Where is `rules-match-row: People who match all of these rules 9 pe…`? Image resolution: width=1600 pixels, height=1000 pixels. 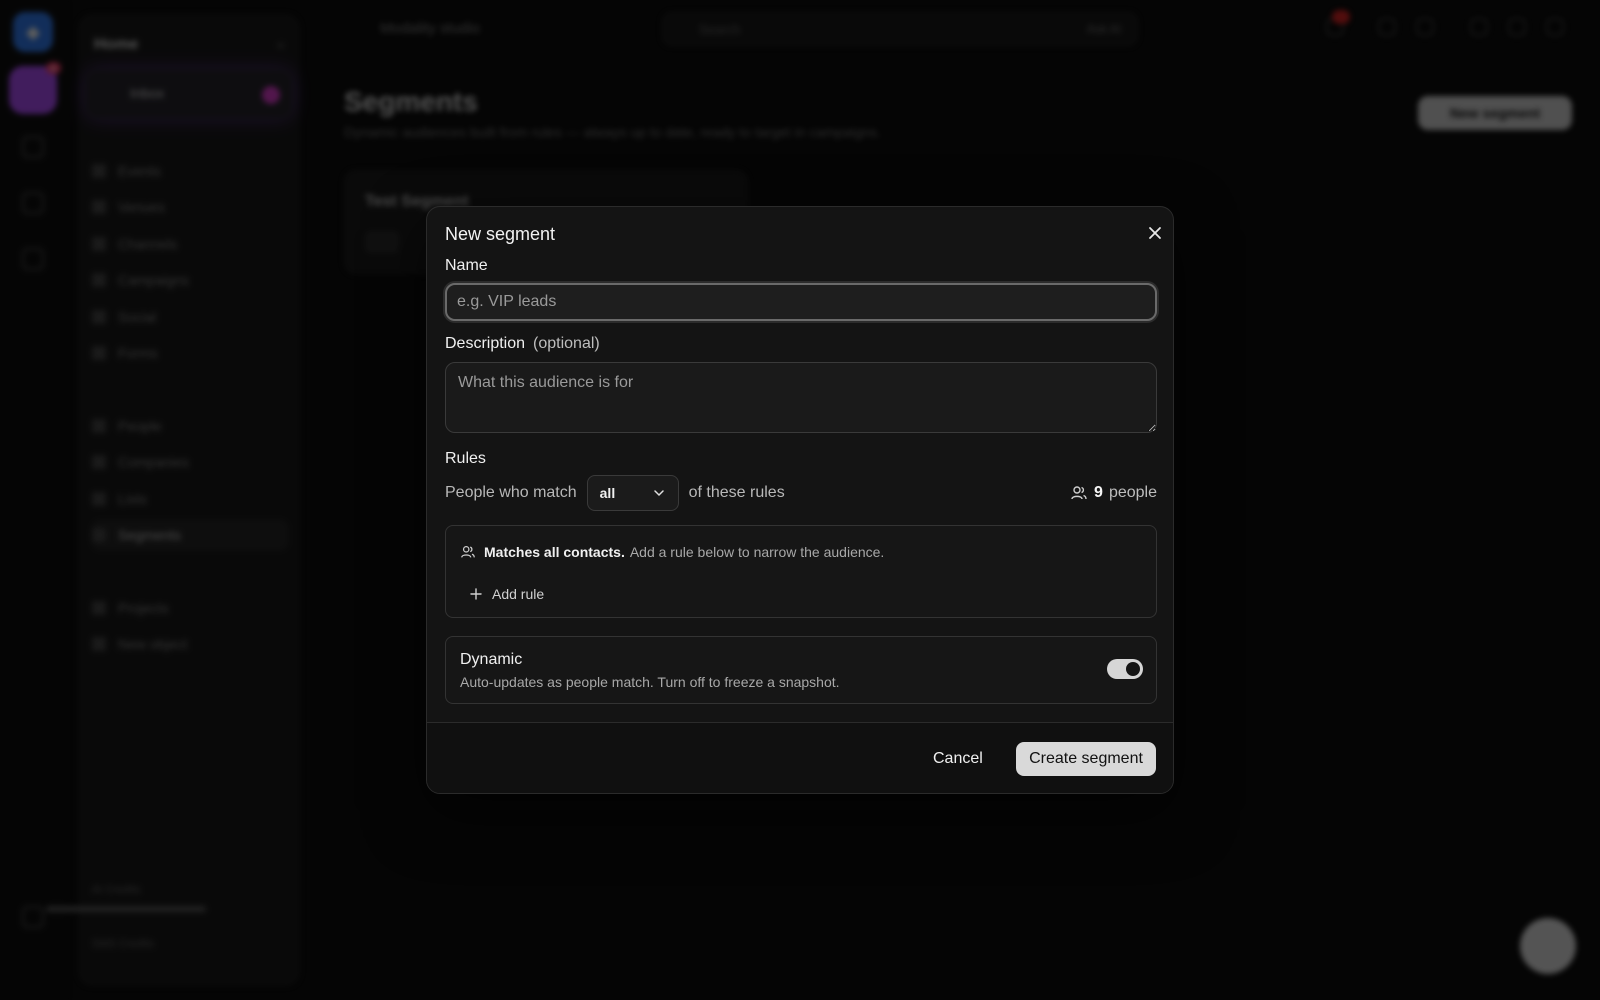 rules-match-row: People who match all of these rules 9 pe… is located at coordinates (801, 493).